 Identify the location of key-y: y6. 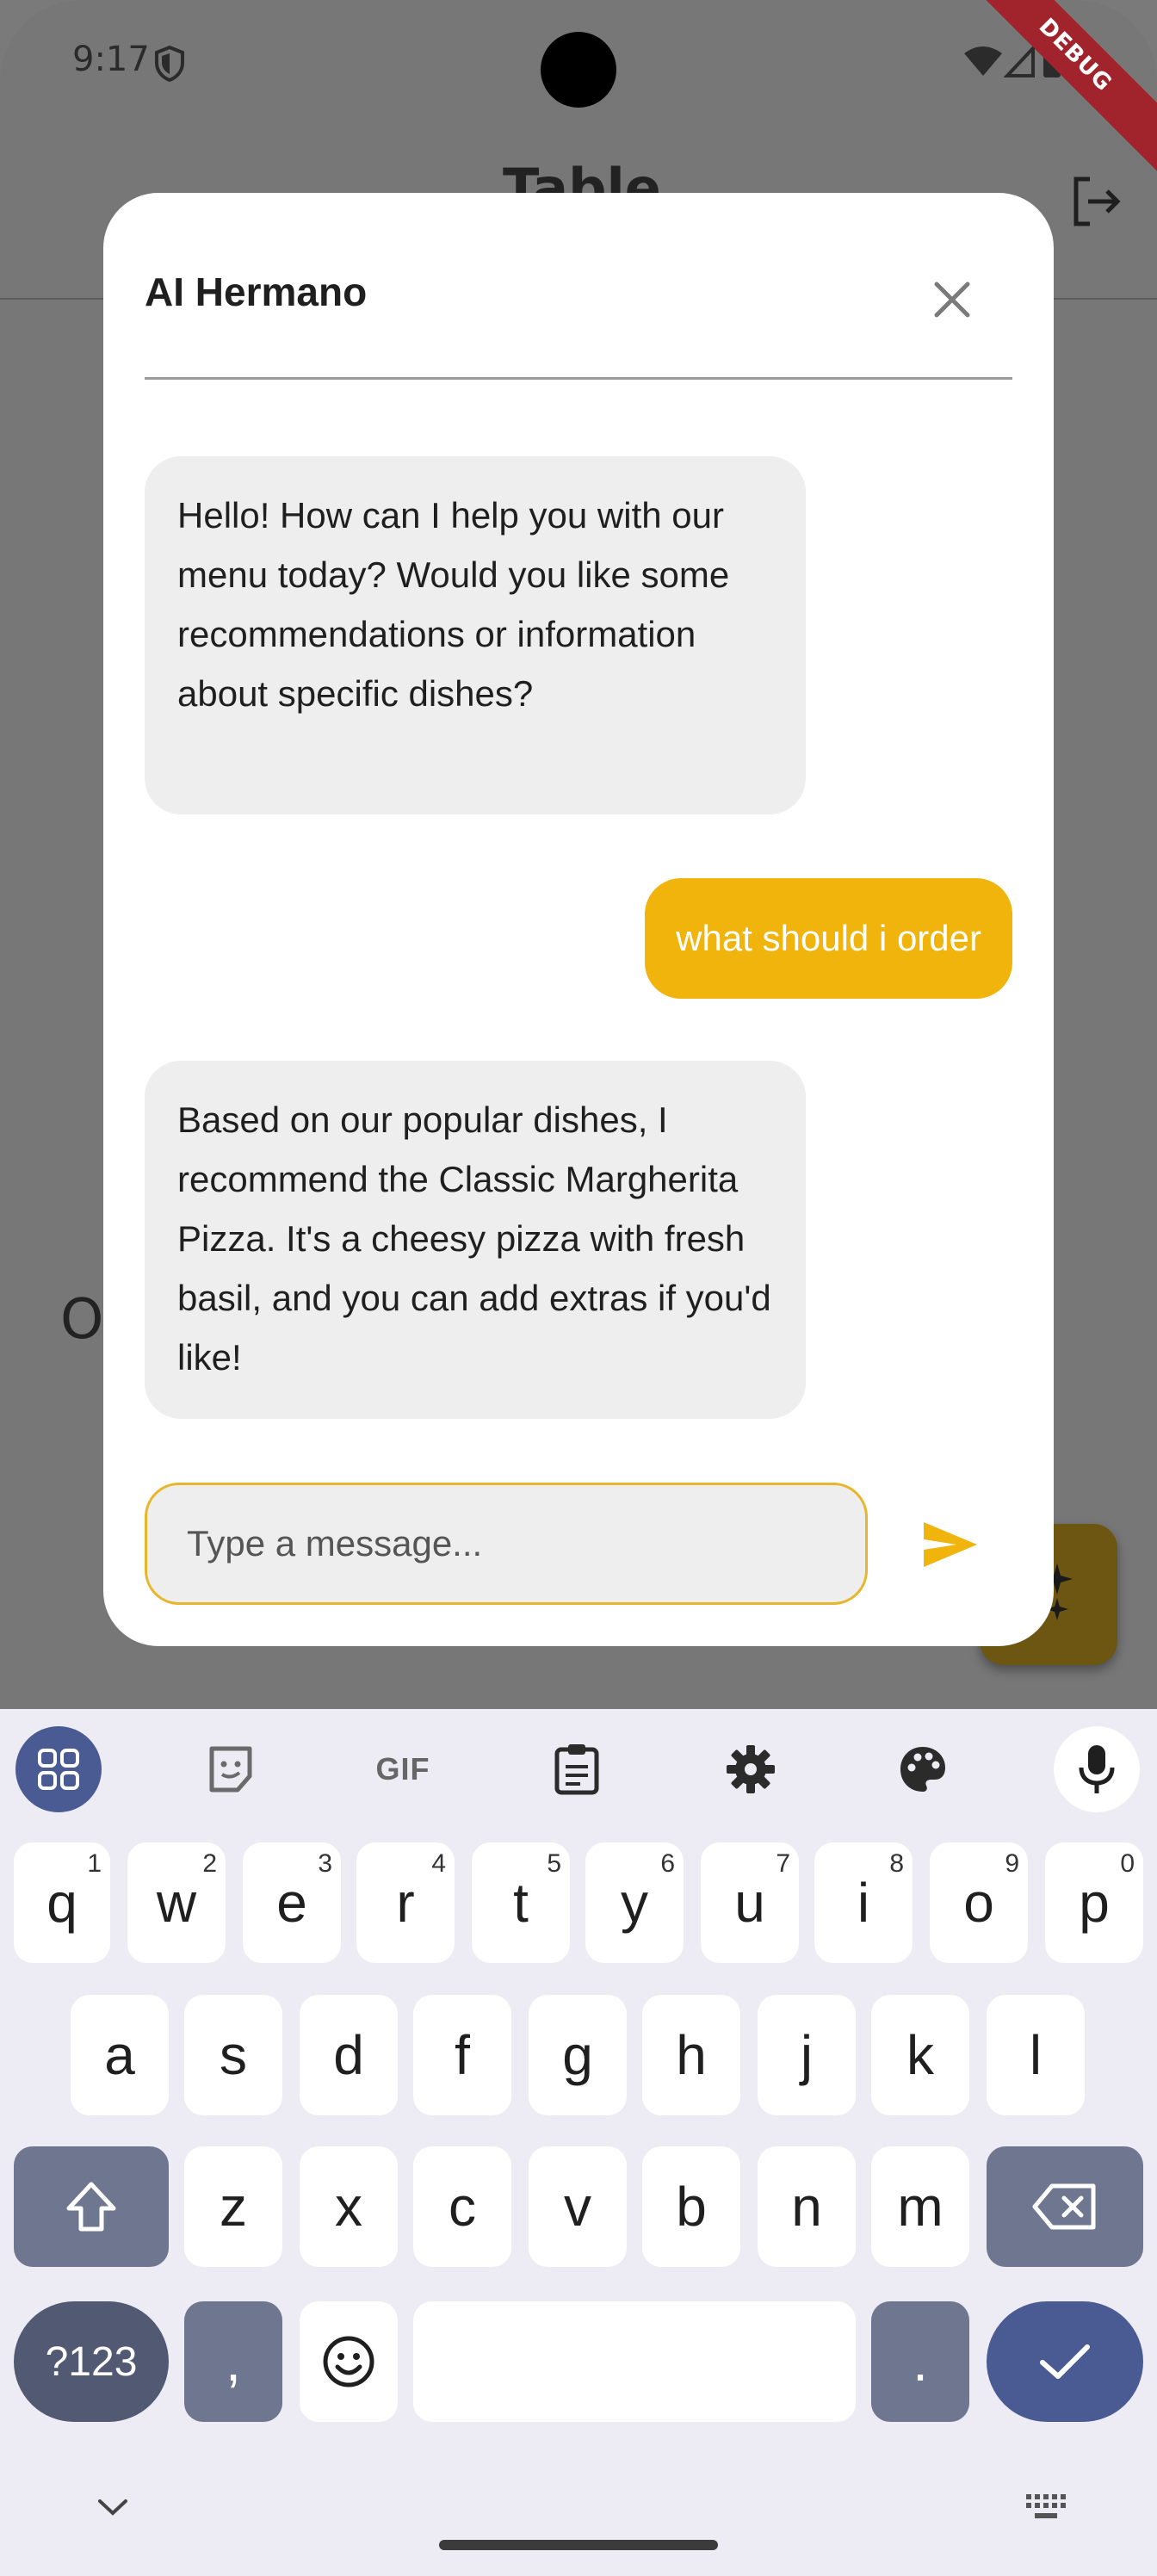
(634, 1903).